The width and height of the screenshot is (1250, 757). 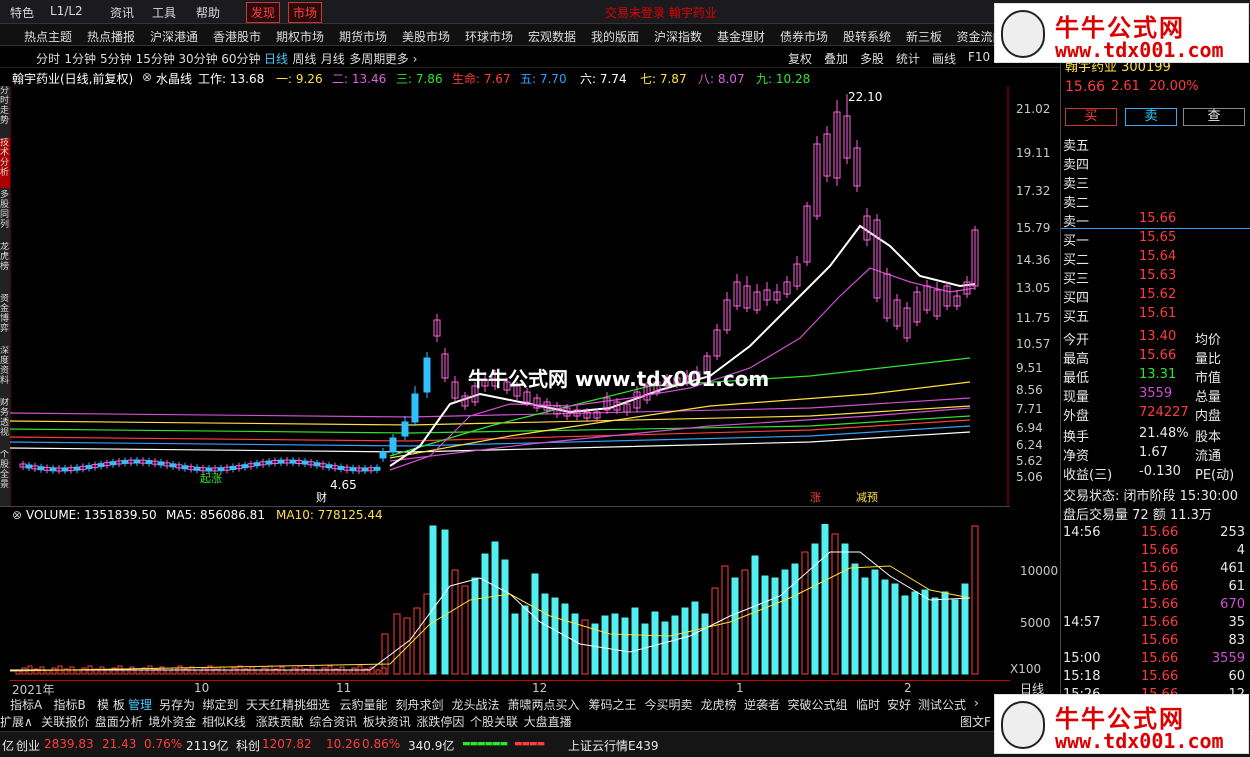 I want to click on formula-tab: 管理, so click(x=140, y=704).